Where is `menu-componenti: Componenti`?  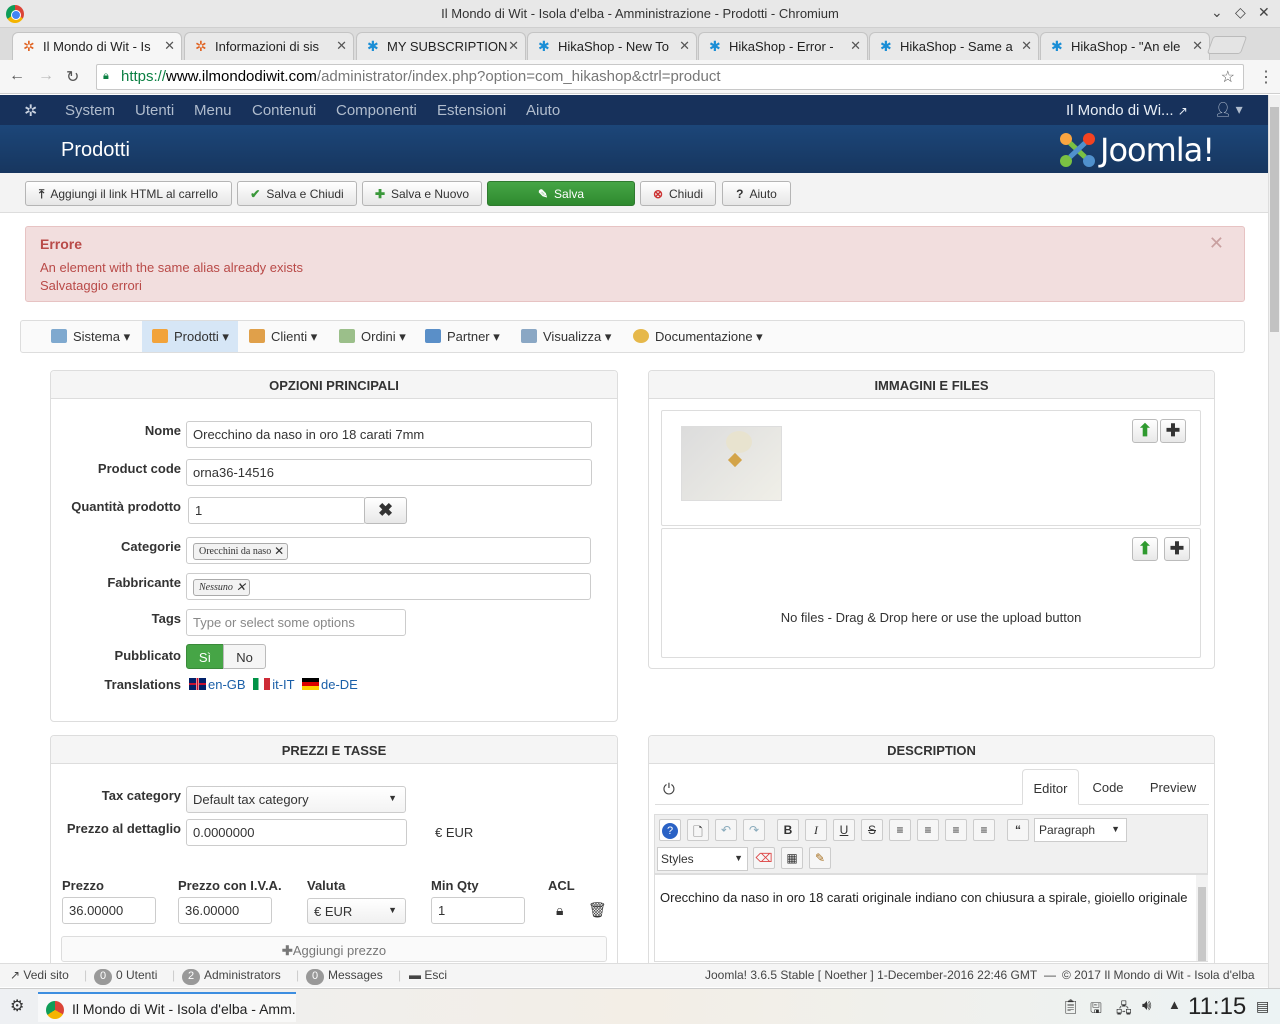 menu-componenti: Componenti is located at coordinates (376, 110).